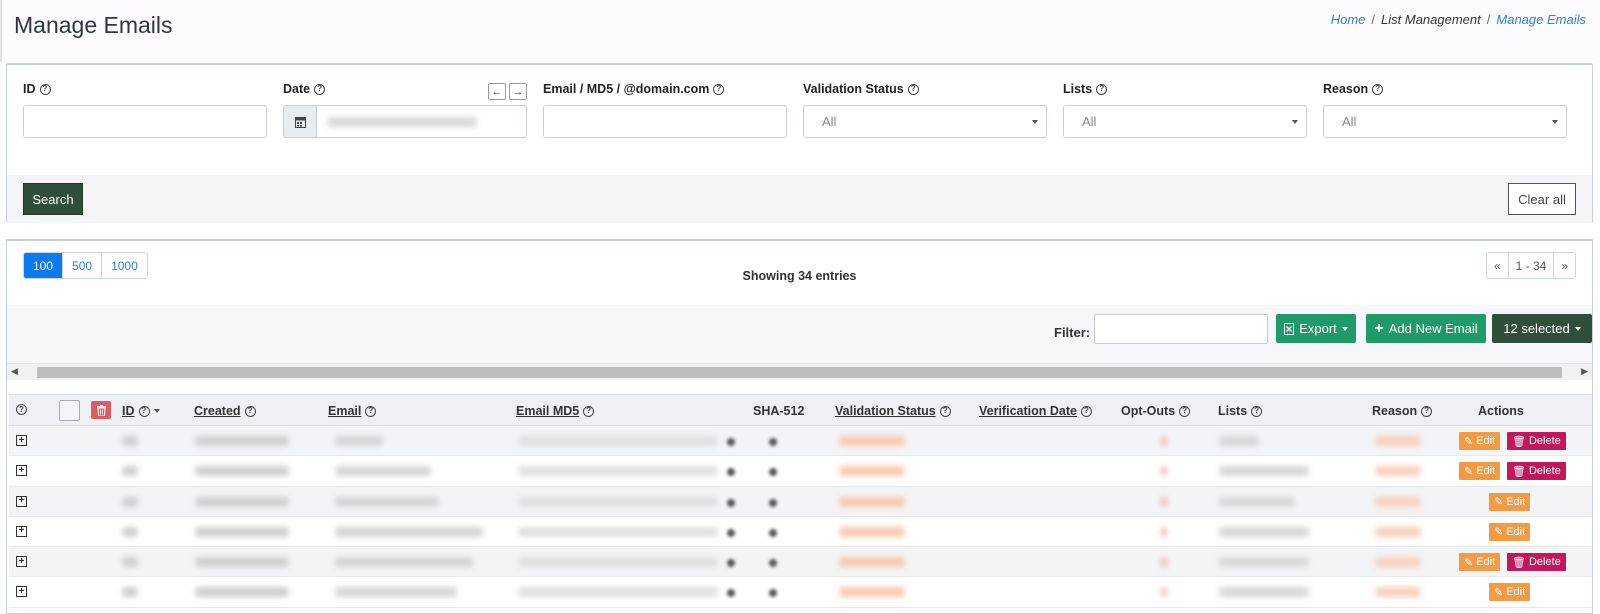 This screenshot has width=1600, height=614. What do you see at coordinates (1584, 371) in the screenshot?
I see `scroll-right-icon: ▶` at bounding box center [1584, 371].